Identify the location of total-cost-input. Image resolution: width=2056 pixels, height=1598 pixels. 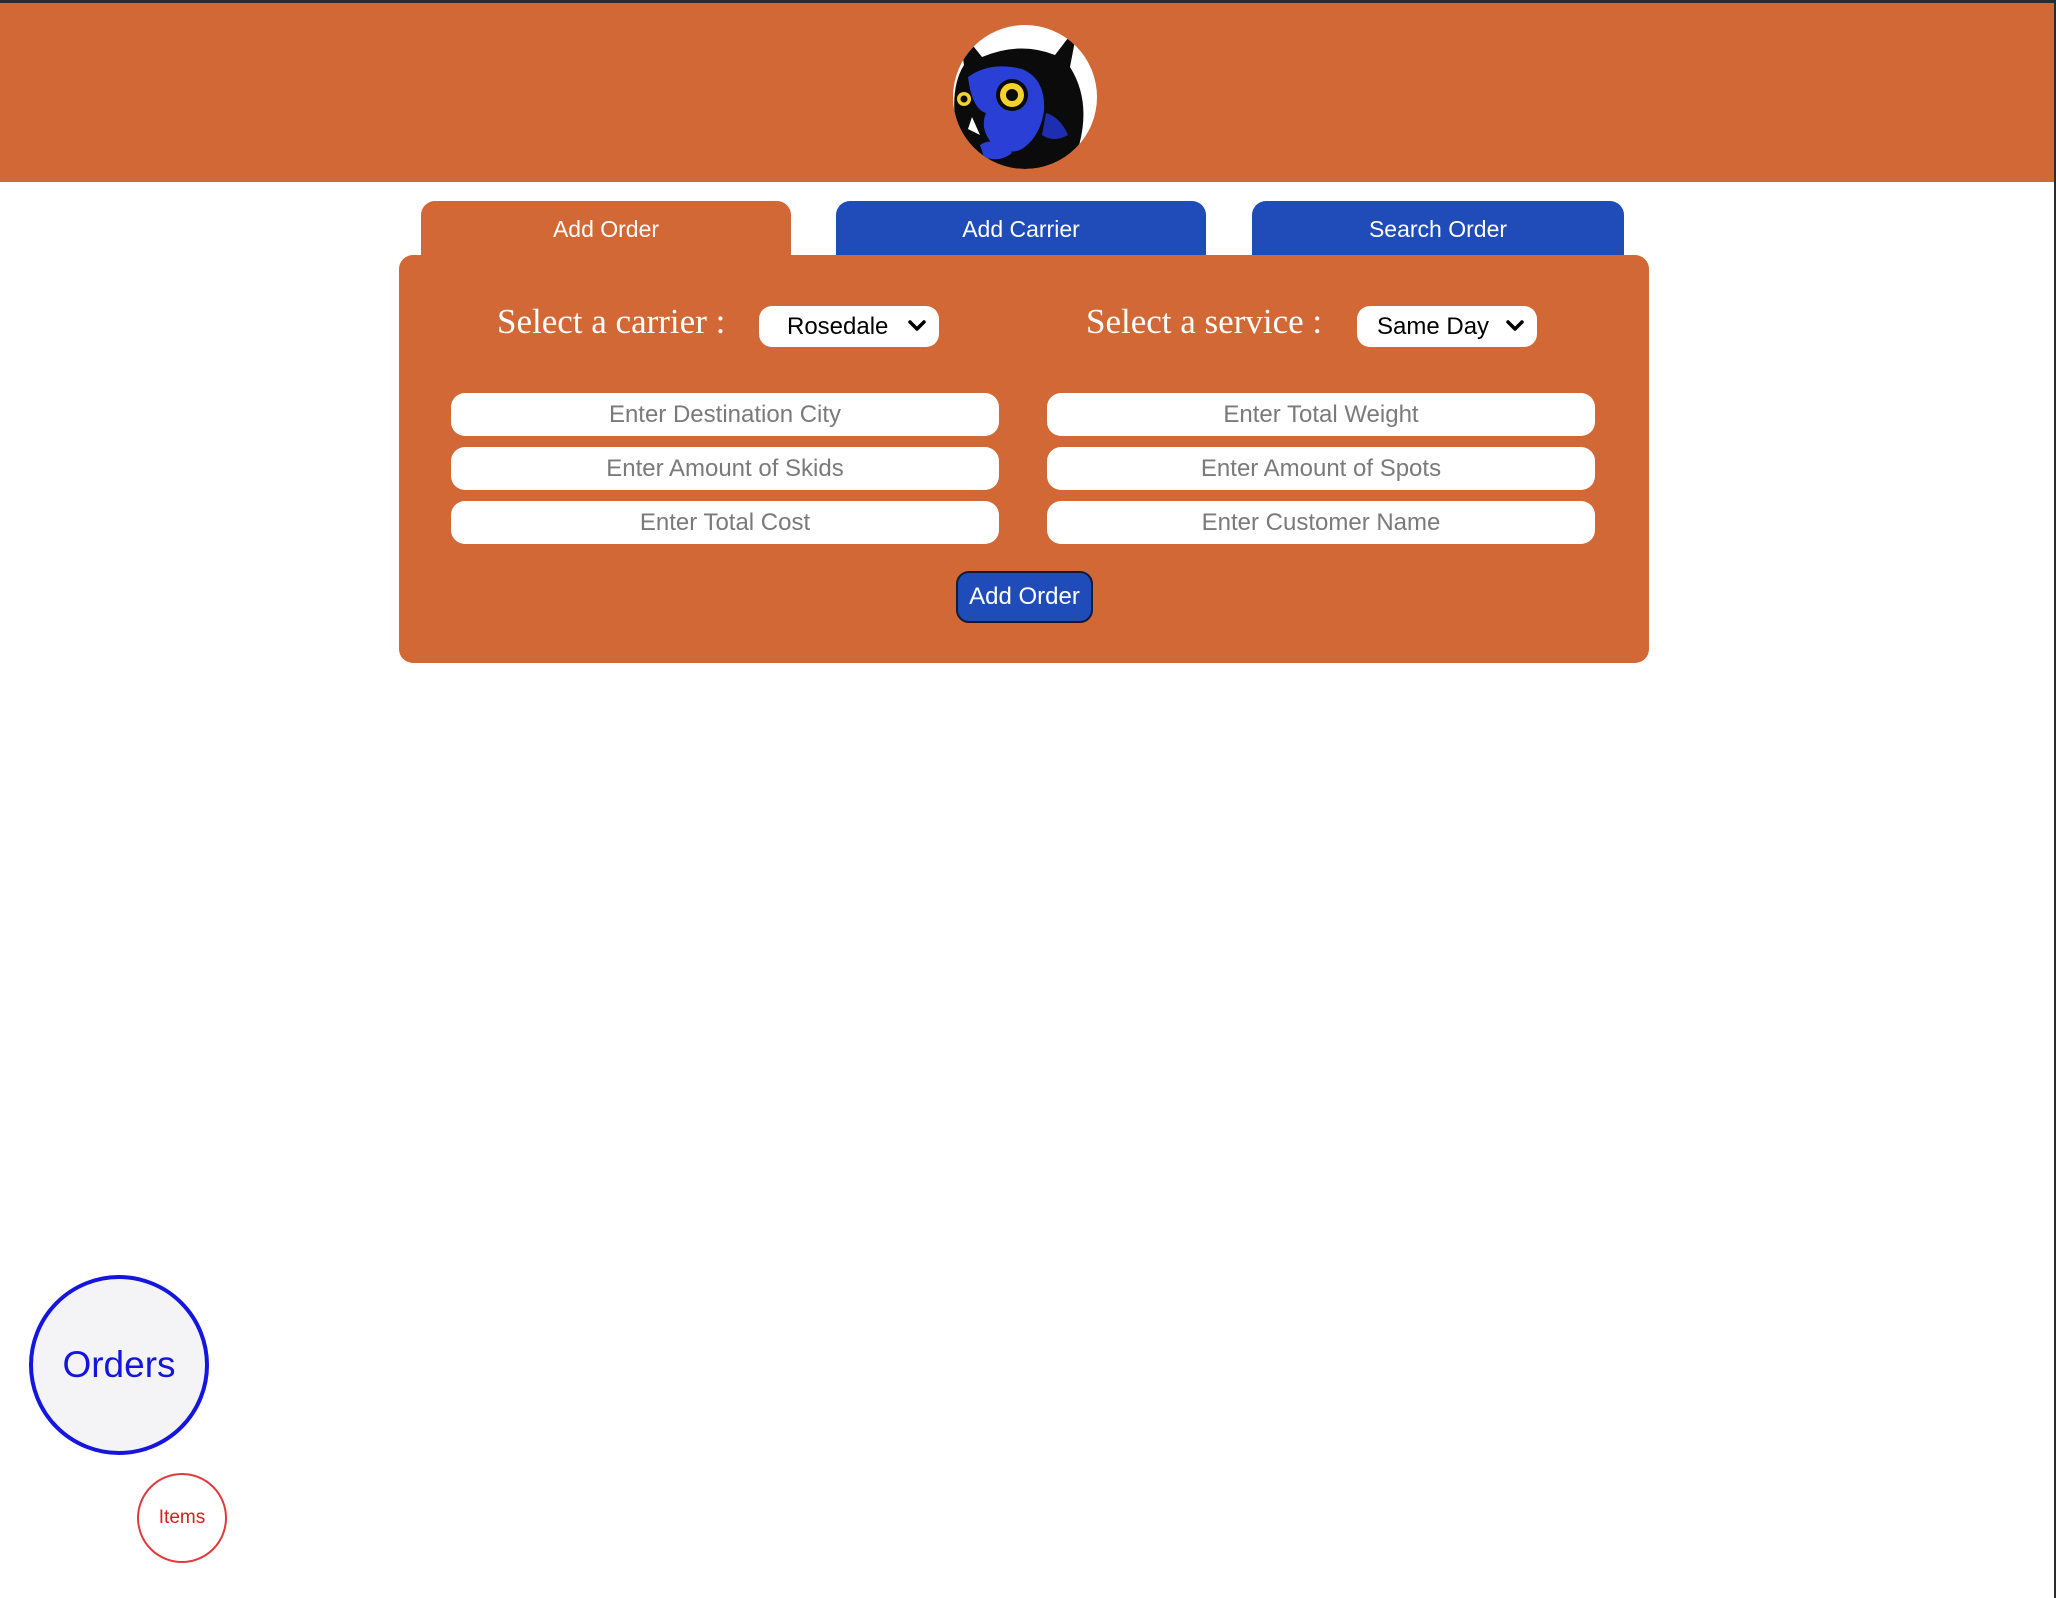
(725, 522).